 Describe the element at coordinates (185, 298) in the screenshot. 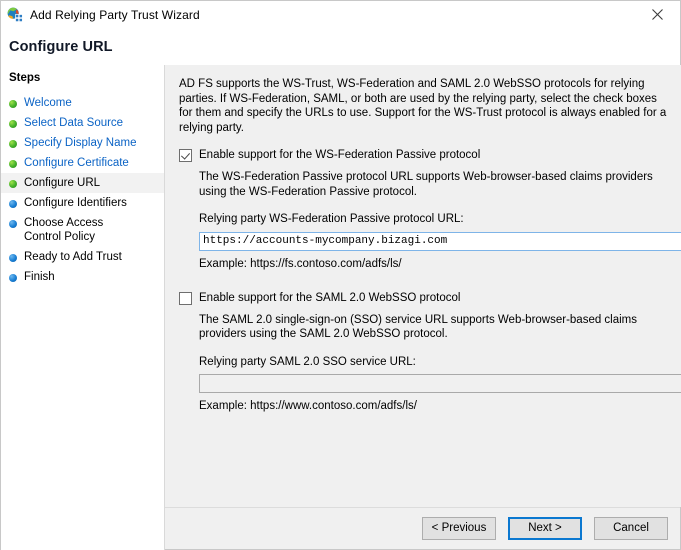

I see `saml-checkbox` at that location.